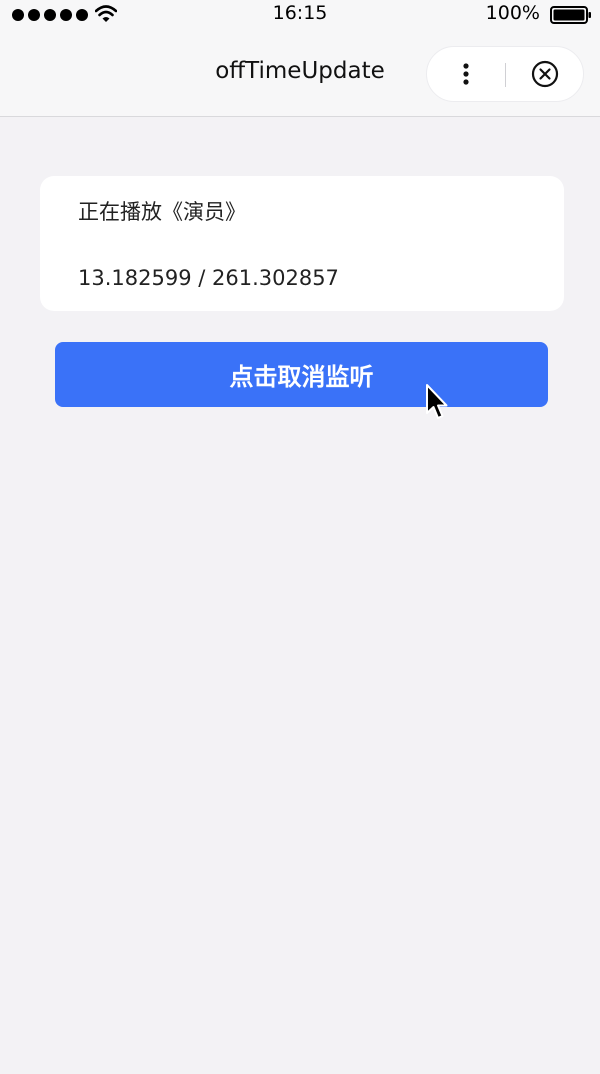  I want to click on cursor-icon, so click(437, 401).